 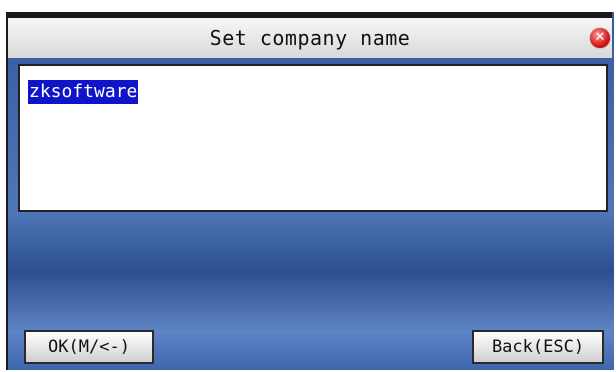 I want to click on selected-input-text: zksoftware, so click(x=83, y=92).